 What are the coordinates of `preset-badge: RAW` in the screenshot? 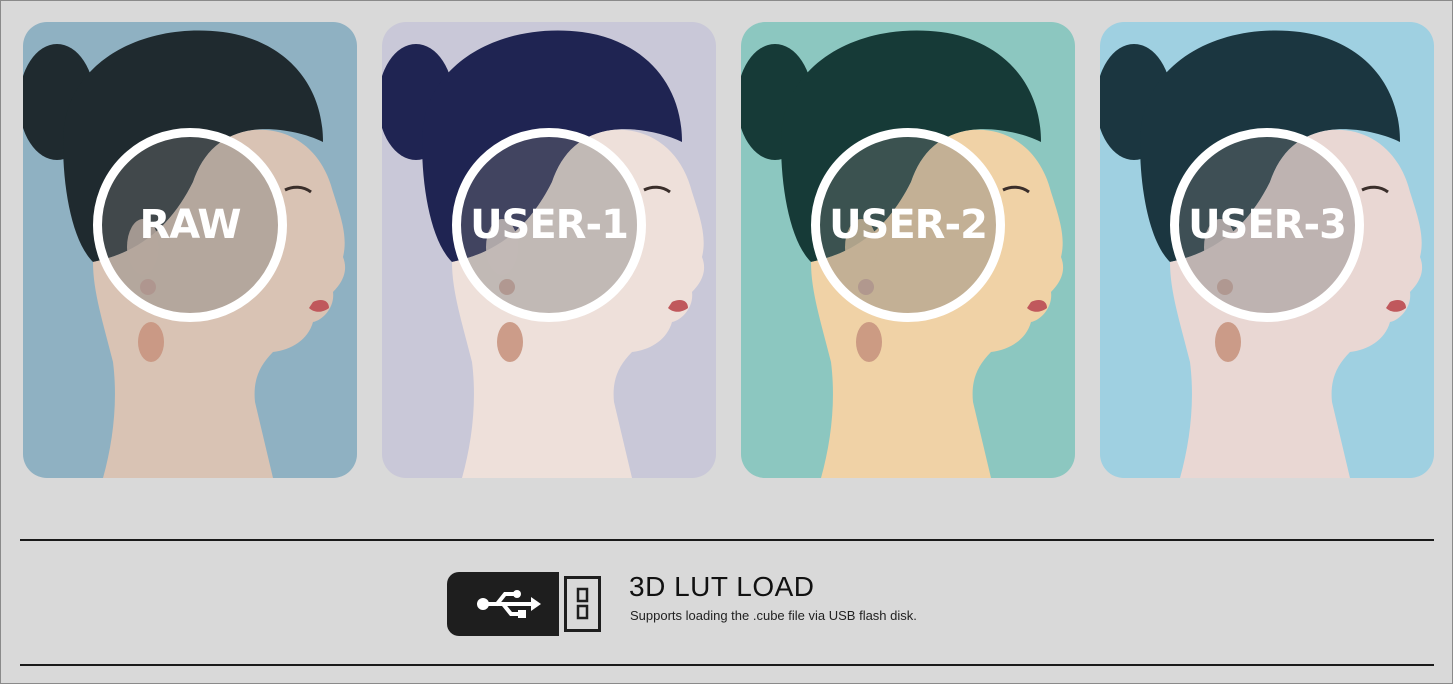 It's located at (190, 225).